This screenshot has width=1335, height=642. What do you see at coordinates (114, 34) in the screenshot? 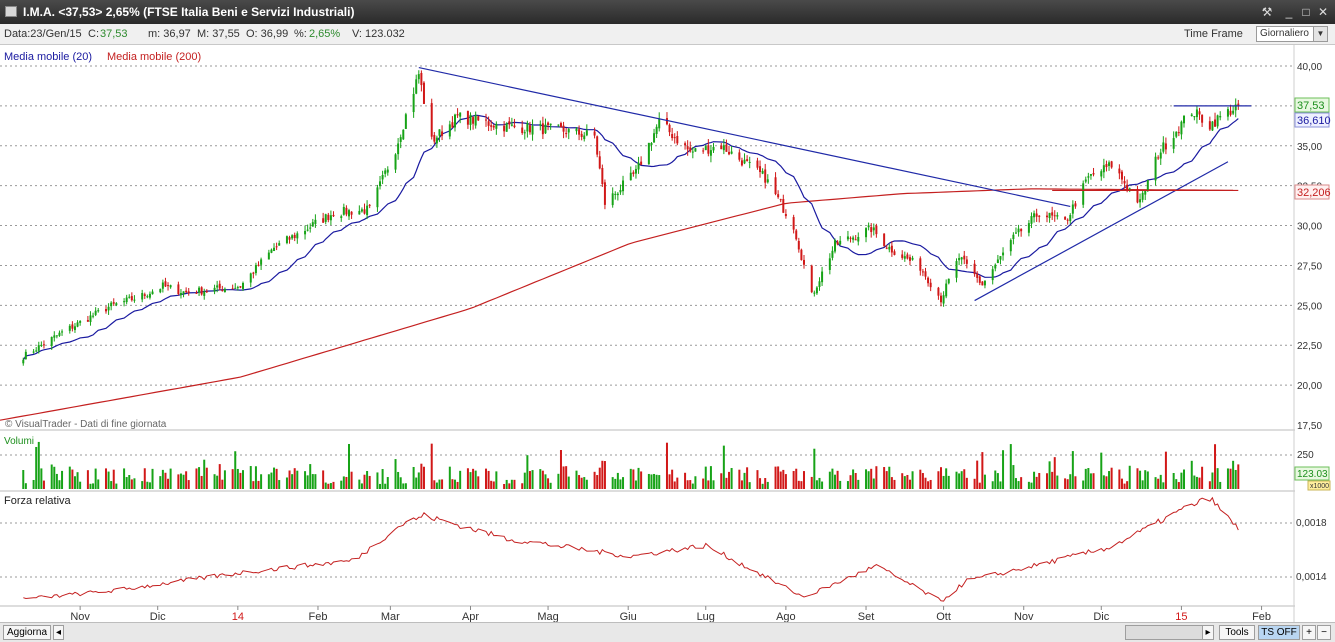
I see `info-close-value: 37,53` at bounding box center [114, 34].